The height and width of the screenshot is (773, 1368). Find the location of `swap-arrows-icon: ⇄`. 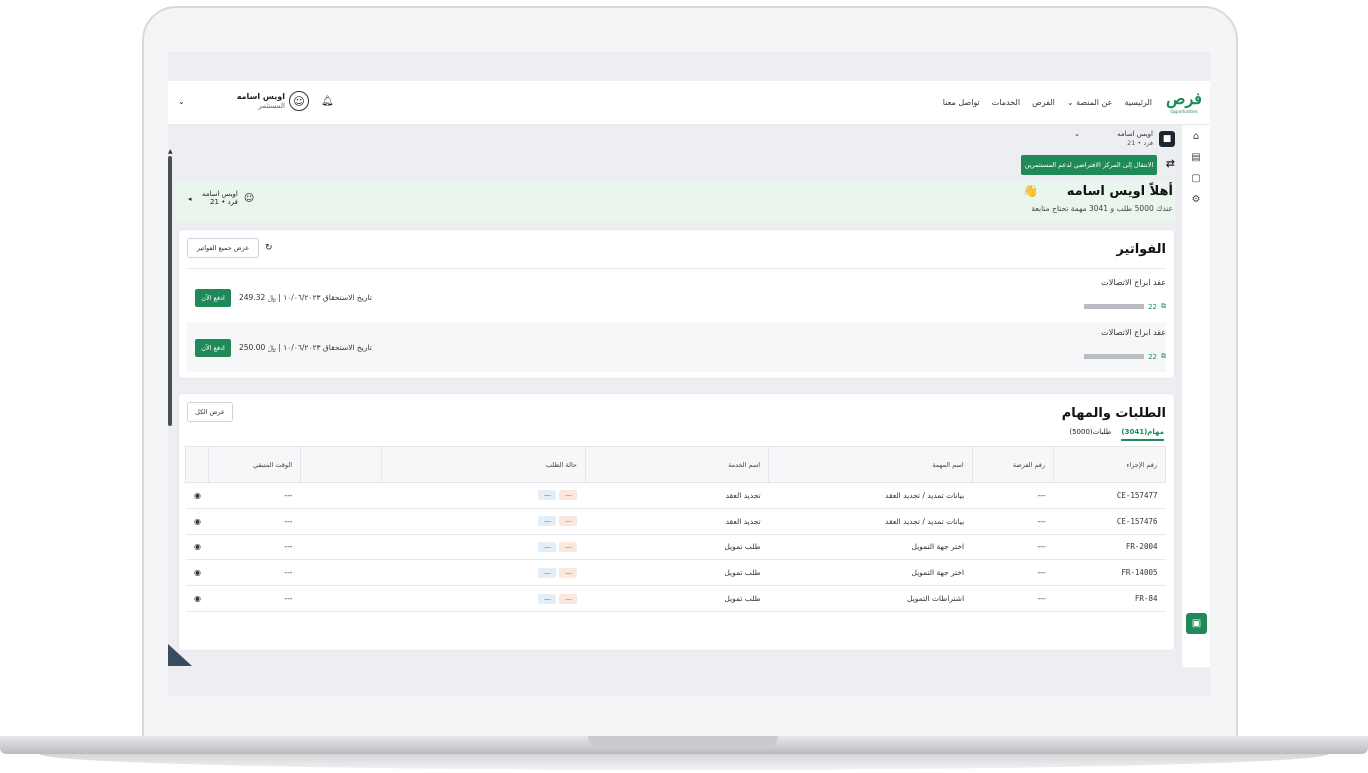

swap-arrows-icon: ⇄ is located at coordinates (1170, 163).